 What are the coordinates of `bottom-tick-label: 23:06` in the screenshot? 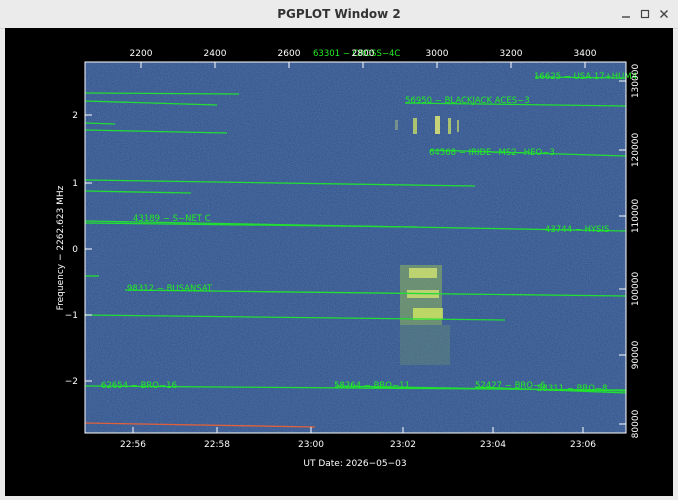 It's located at (583, 445).